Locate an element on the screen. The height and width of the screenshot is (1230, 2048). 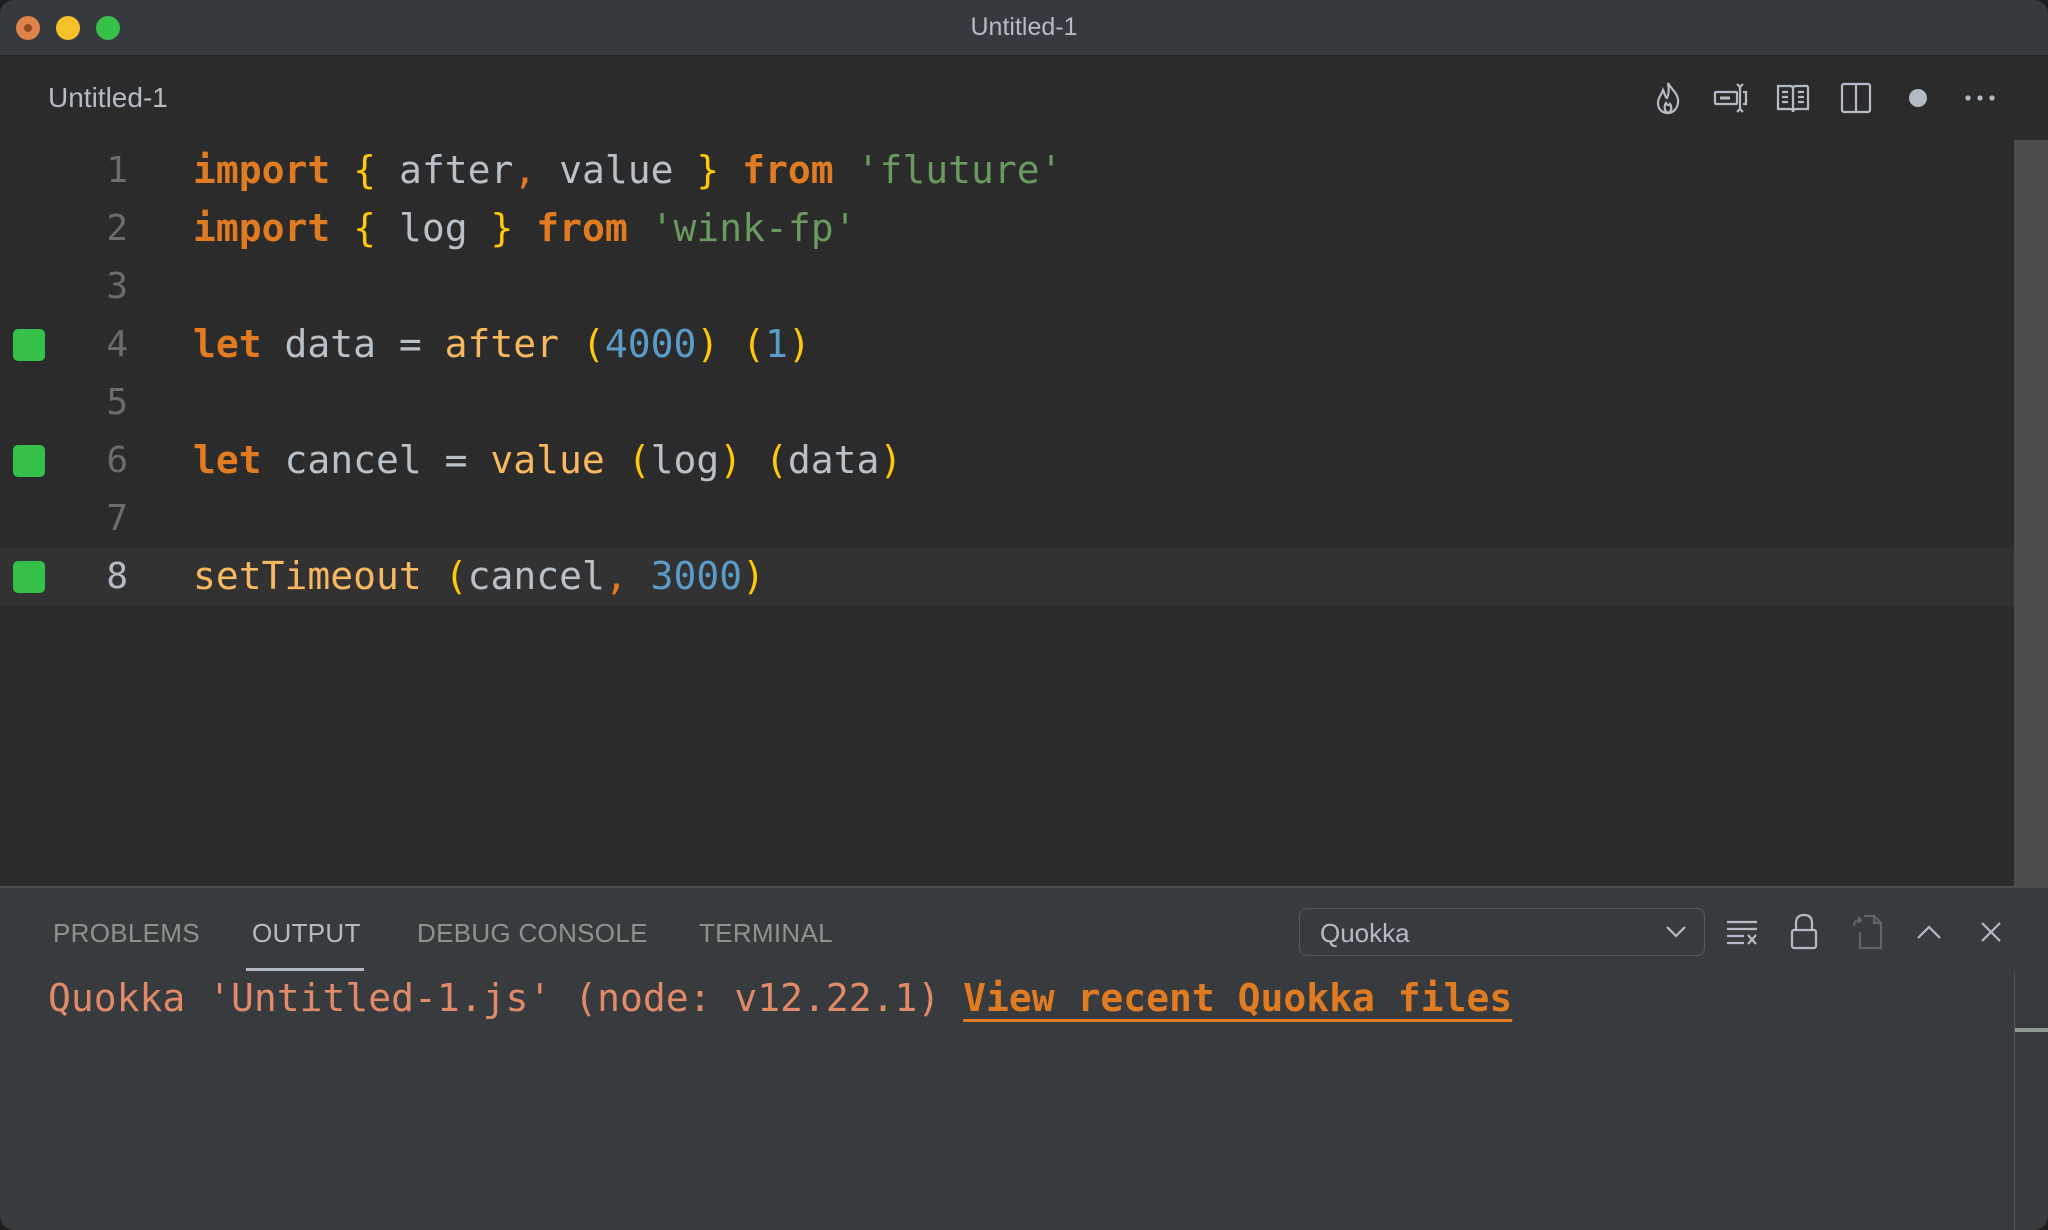
chevron-down-icon is located at coordinates (1676, 933).